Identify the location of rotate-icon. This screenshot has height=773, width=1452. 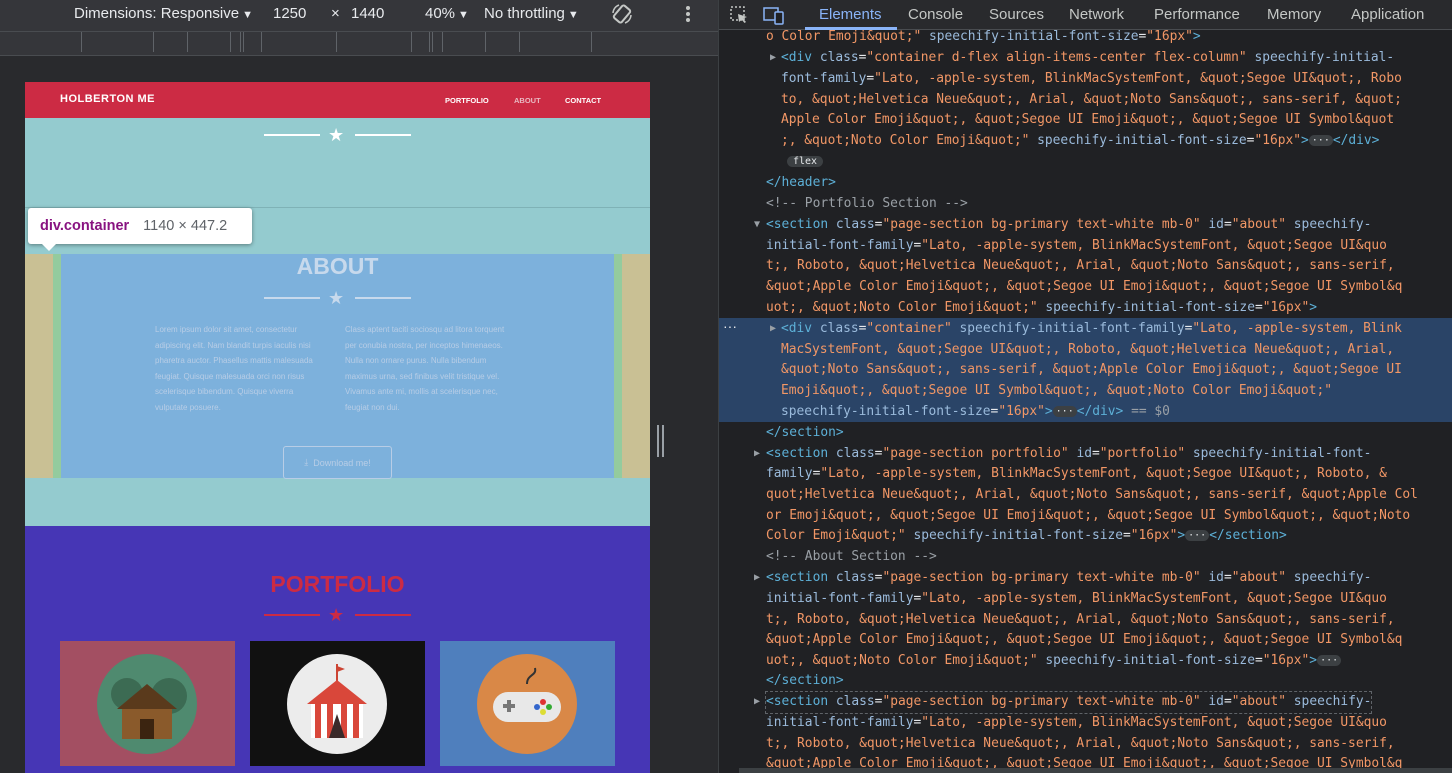
(622, 16).